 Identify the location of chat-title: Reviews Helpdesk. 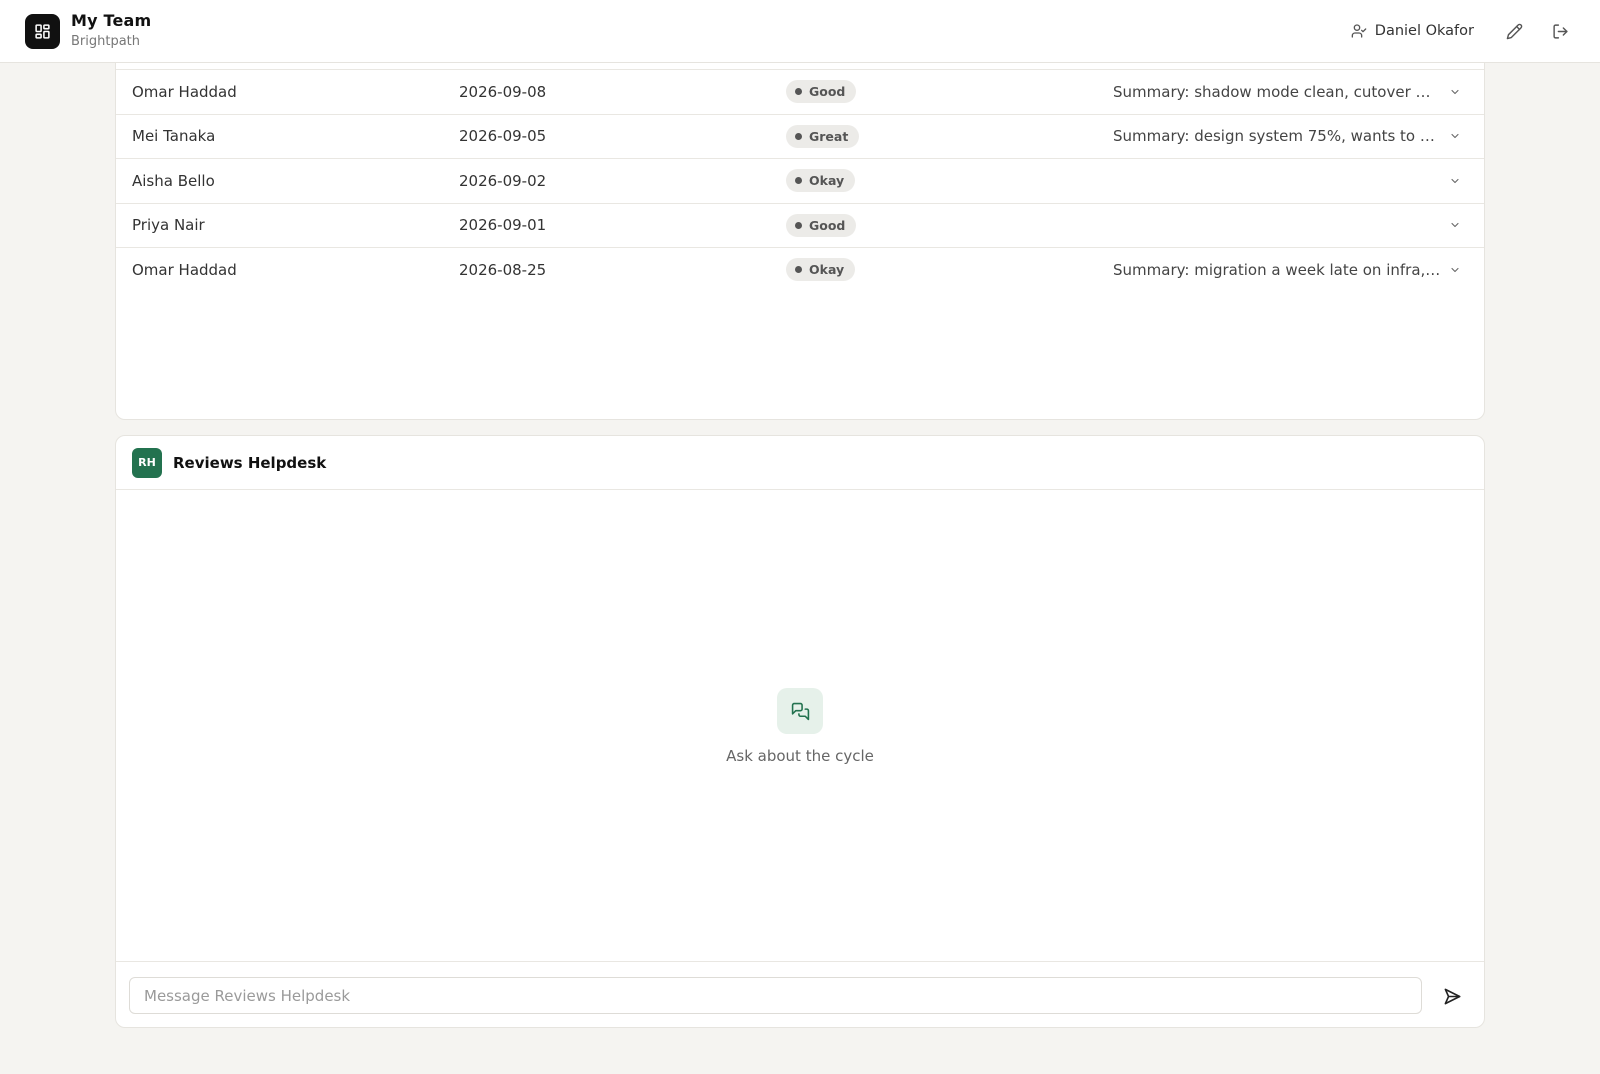
(250, 462).